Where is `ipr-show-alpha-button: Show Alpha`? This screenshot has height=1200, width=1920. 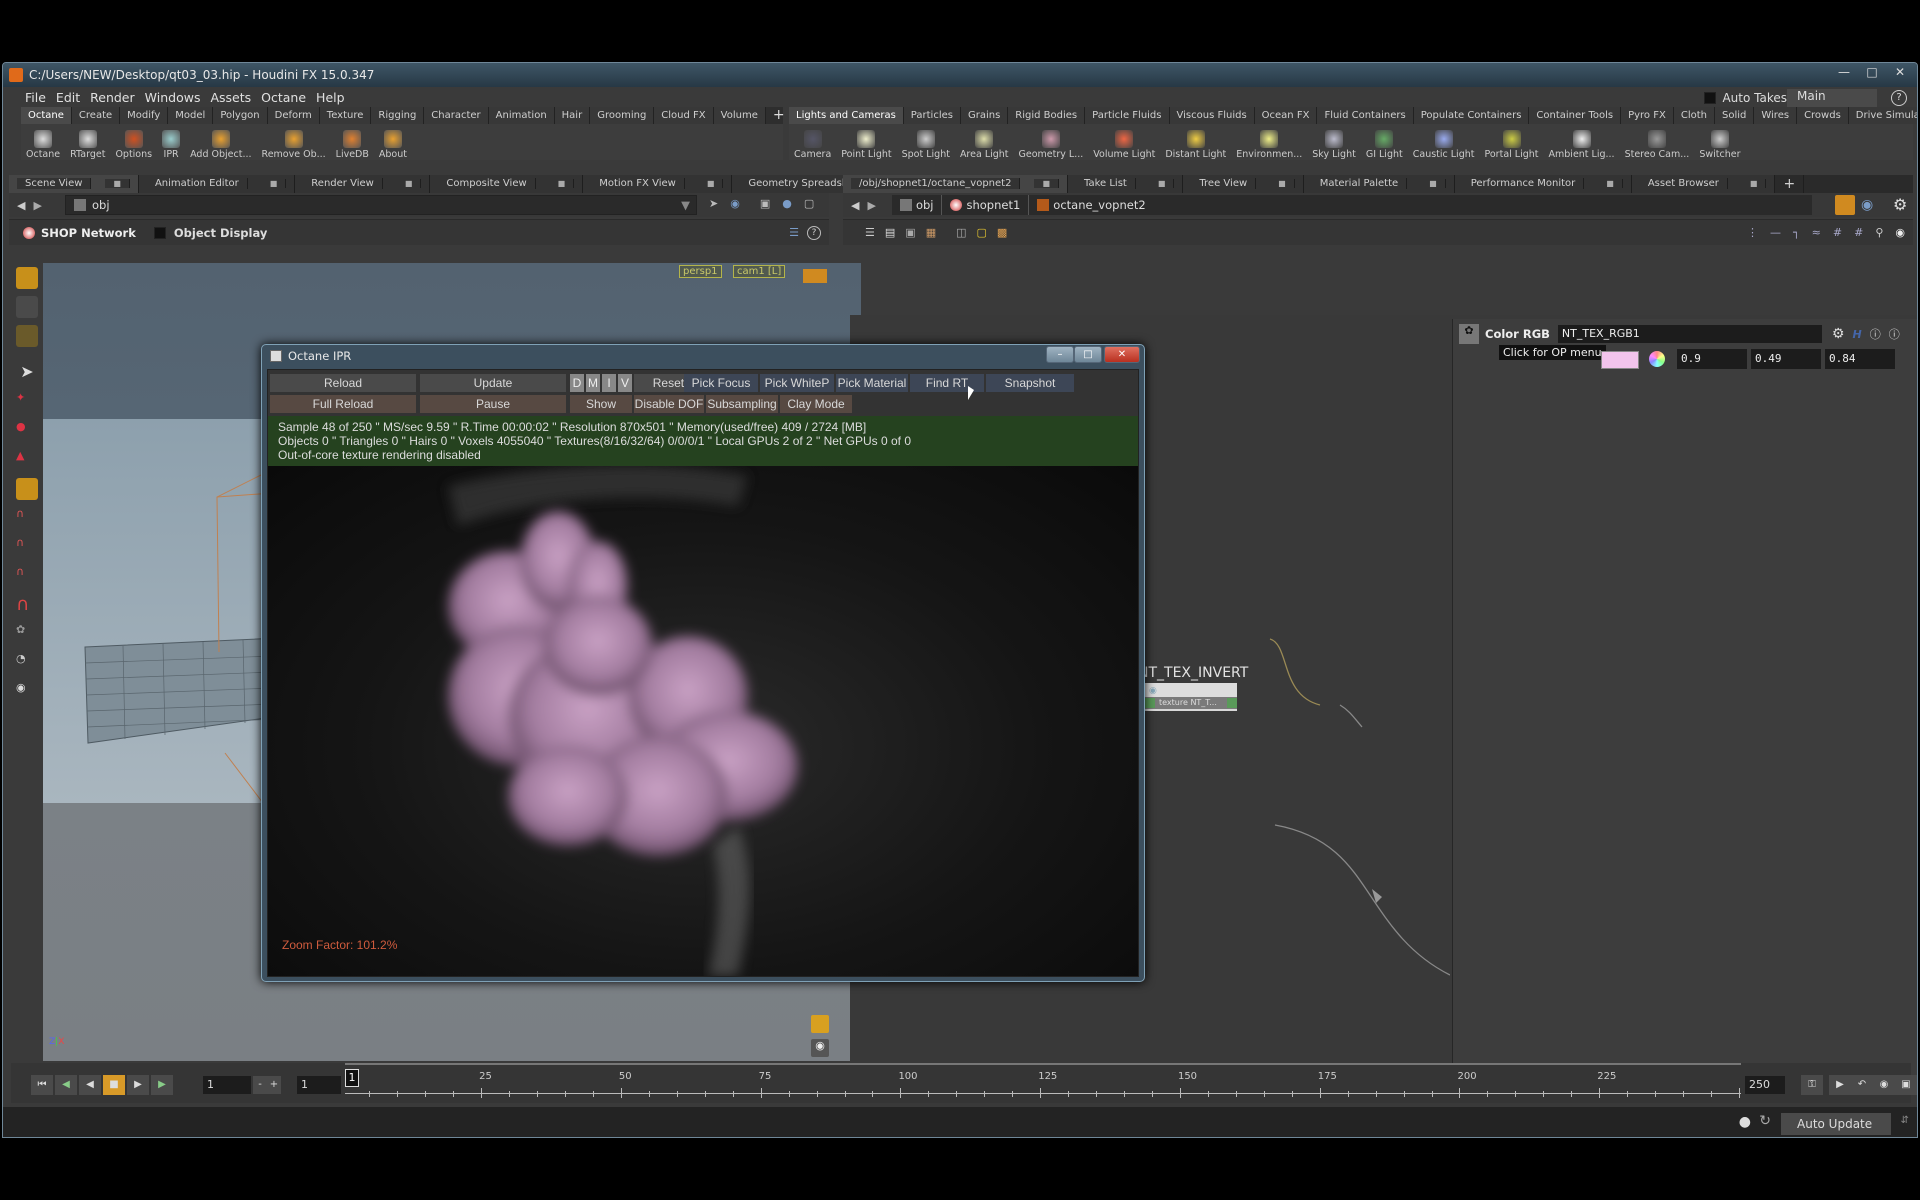
ipr-show-alpha-button: Show Alpha is located at coordinates (601, 412).